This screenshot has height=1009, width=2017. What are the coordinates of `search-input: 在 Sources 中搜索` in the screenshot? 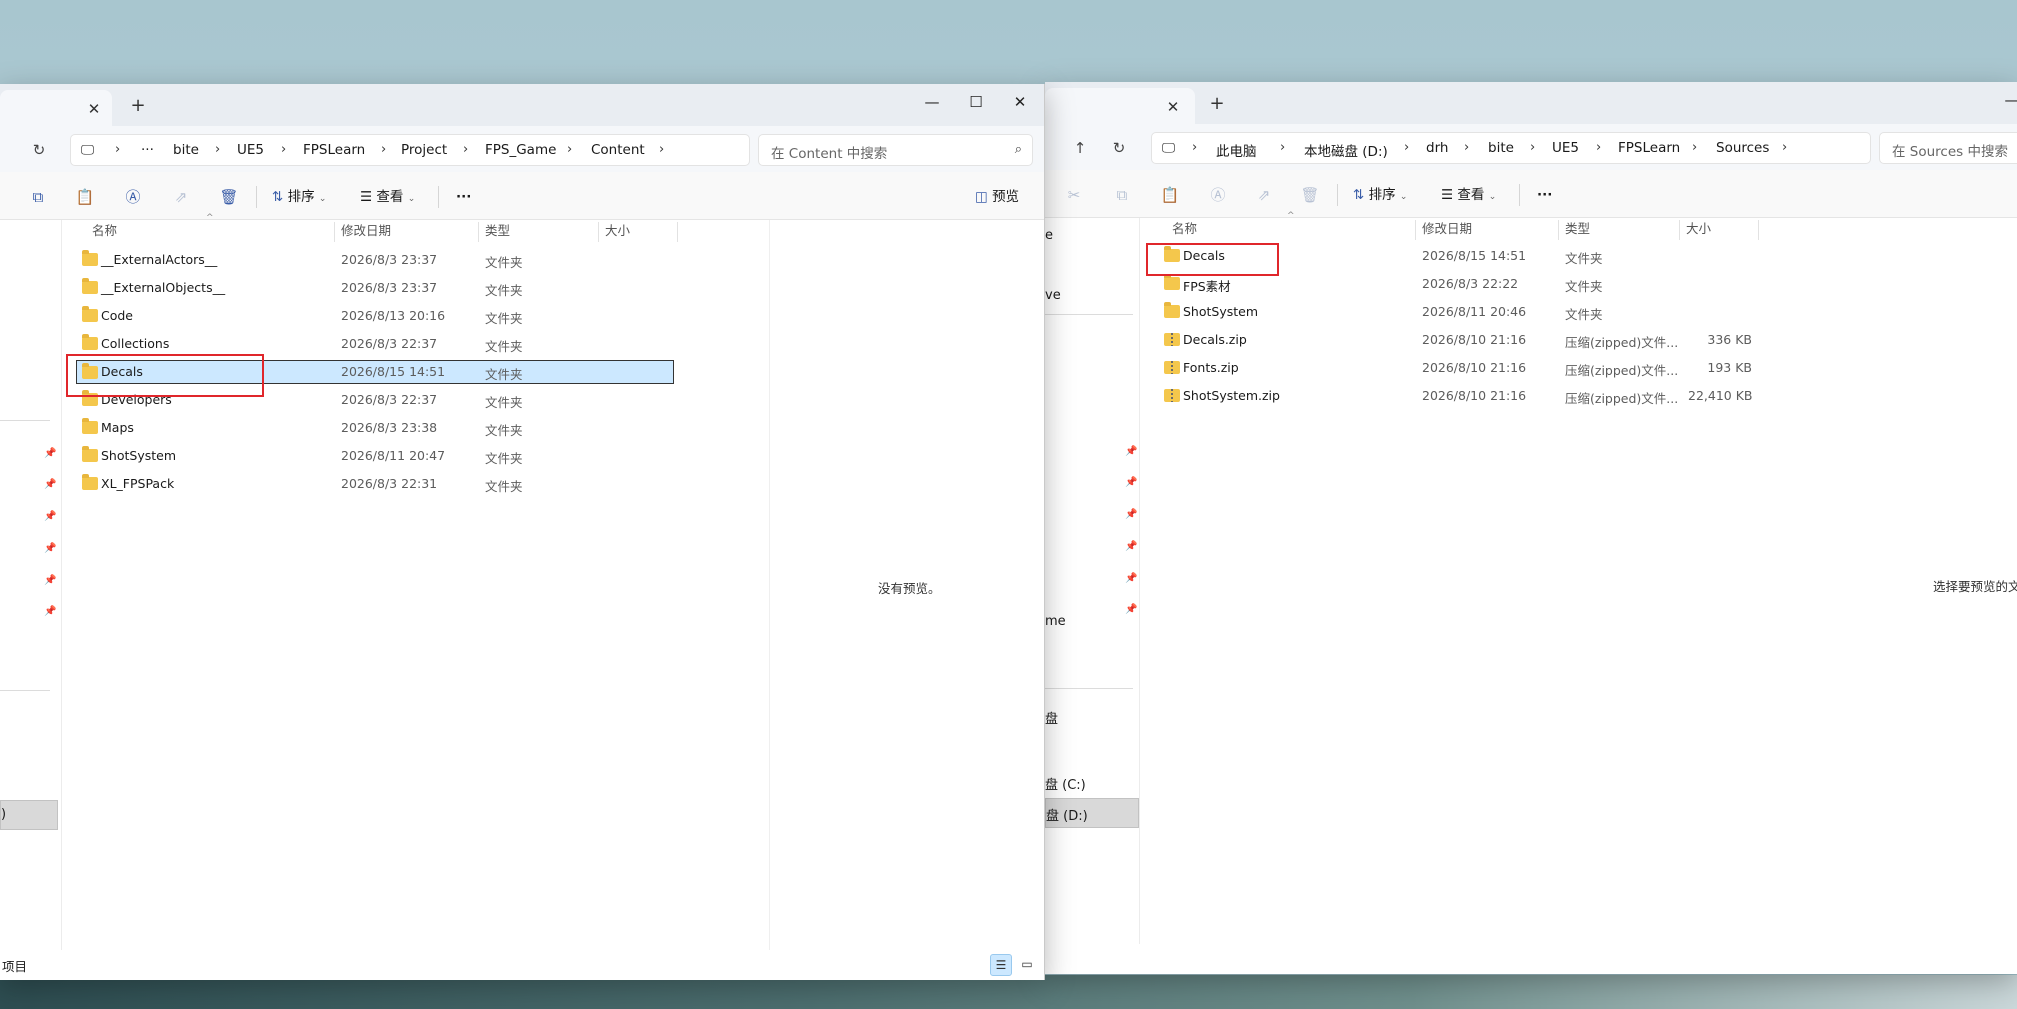 It's located at (1948, 148).